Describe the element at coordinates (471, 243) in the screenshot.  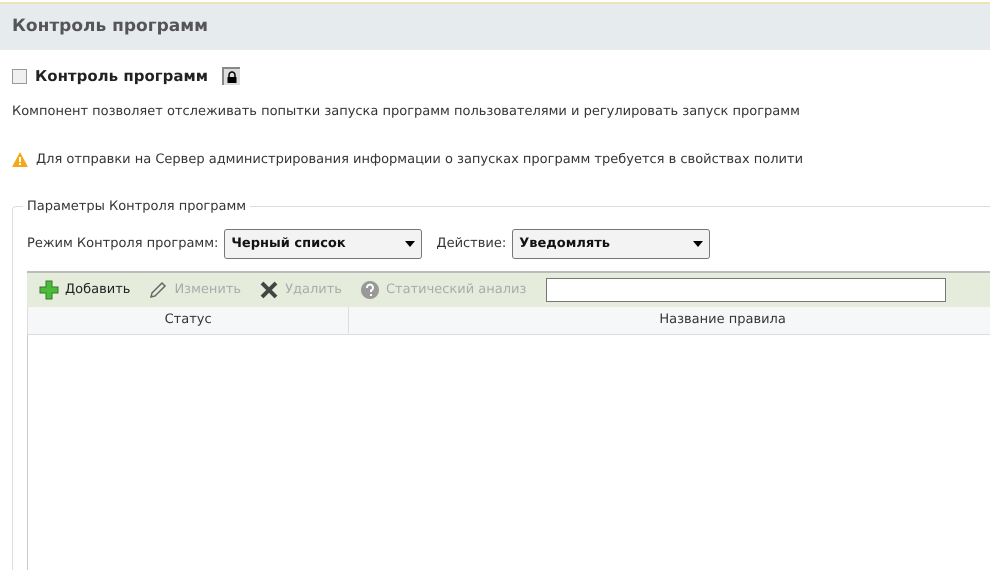
I see `action-label: Действие:` at that location.